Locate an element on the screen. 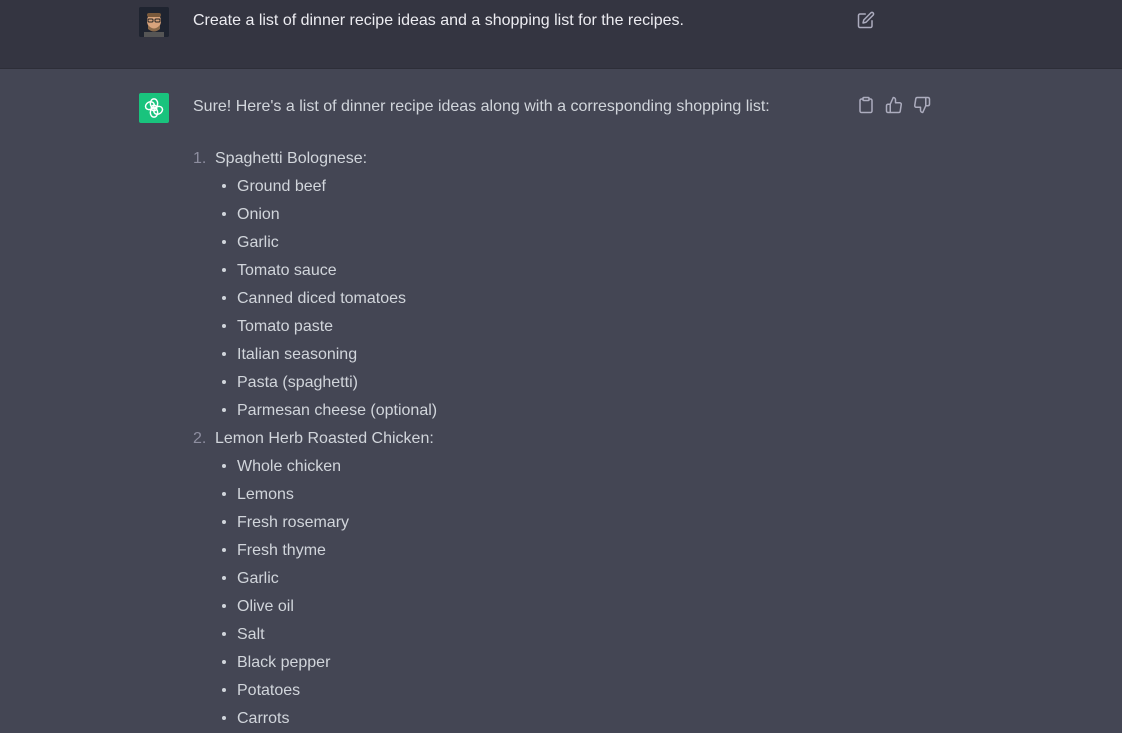 This screenshot has width=1122, height=733. edit-icon is located at coordinates (866, 20).